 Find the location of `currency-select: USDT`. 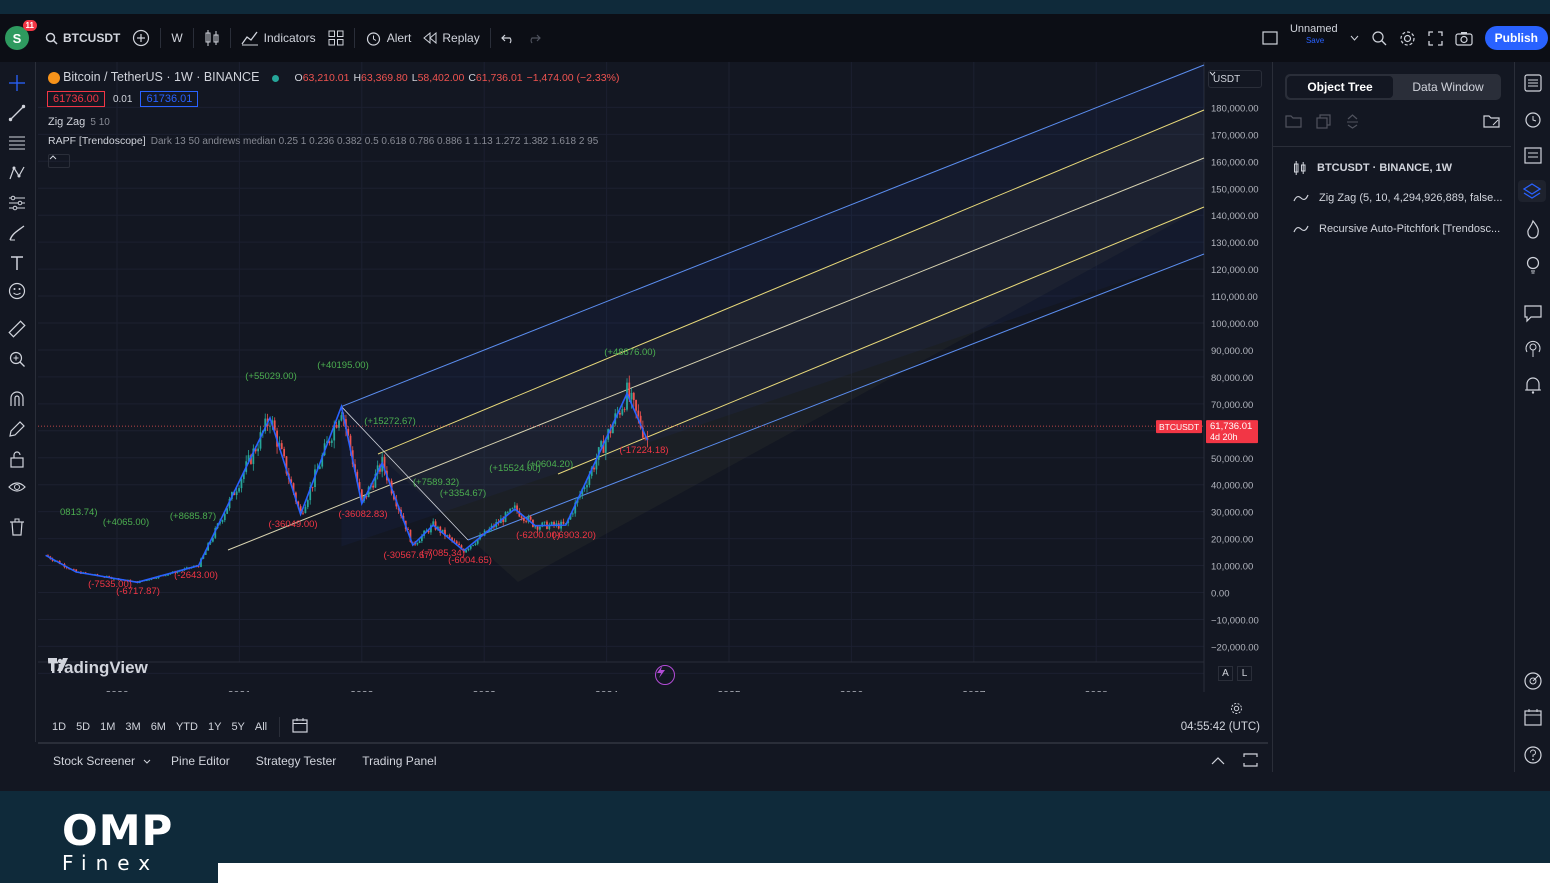

currency-select: USDT is located at coordinates (1235, 79).